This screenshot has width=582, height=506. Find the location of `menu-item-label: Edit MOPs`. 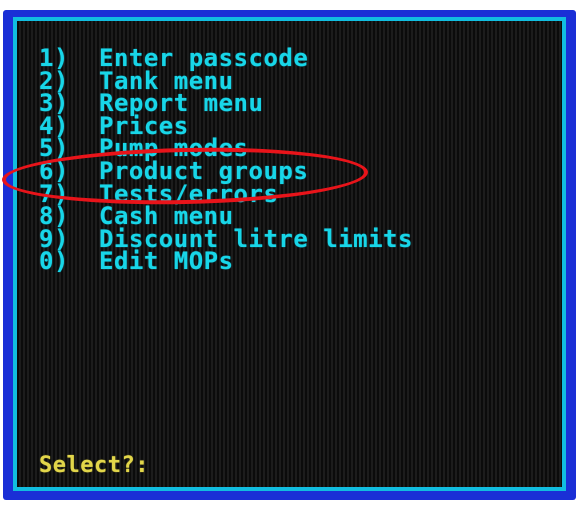

menu-item-label: Edit MOPs is located at coordinates (166, 261).